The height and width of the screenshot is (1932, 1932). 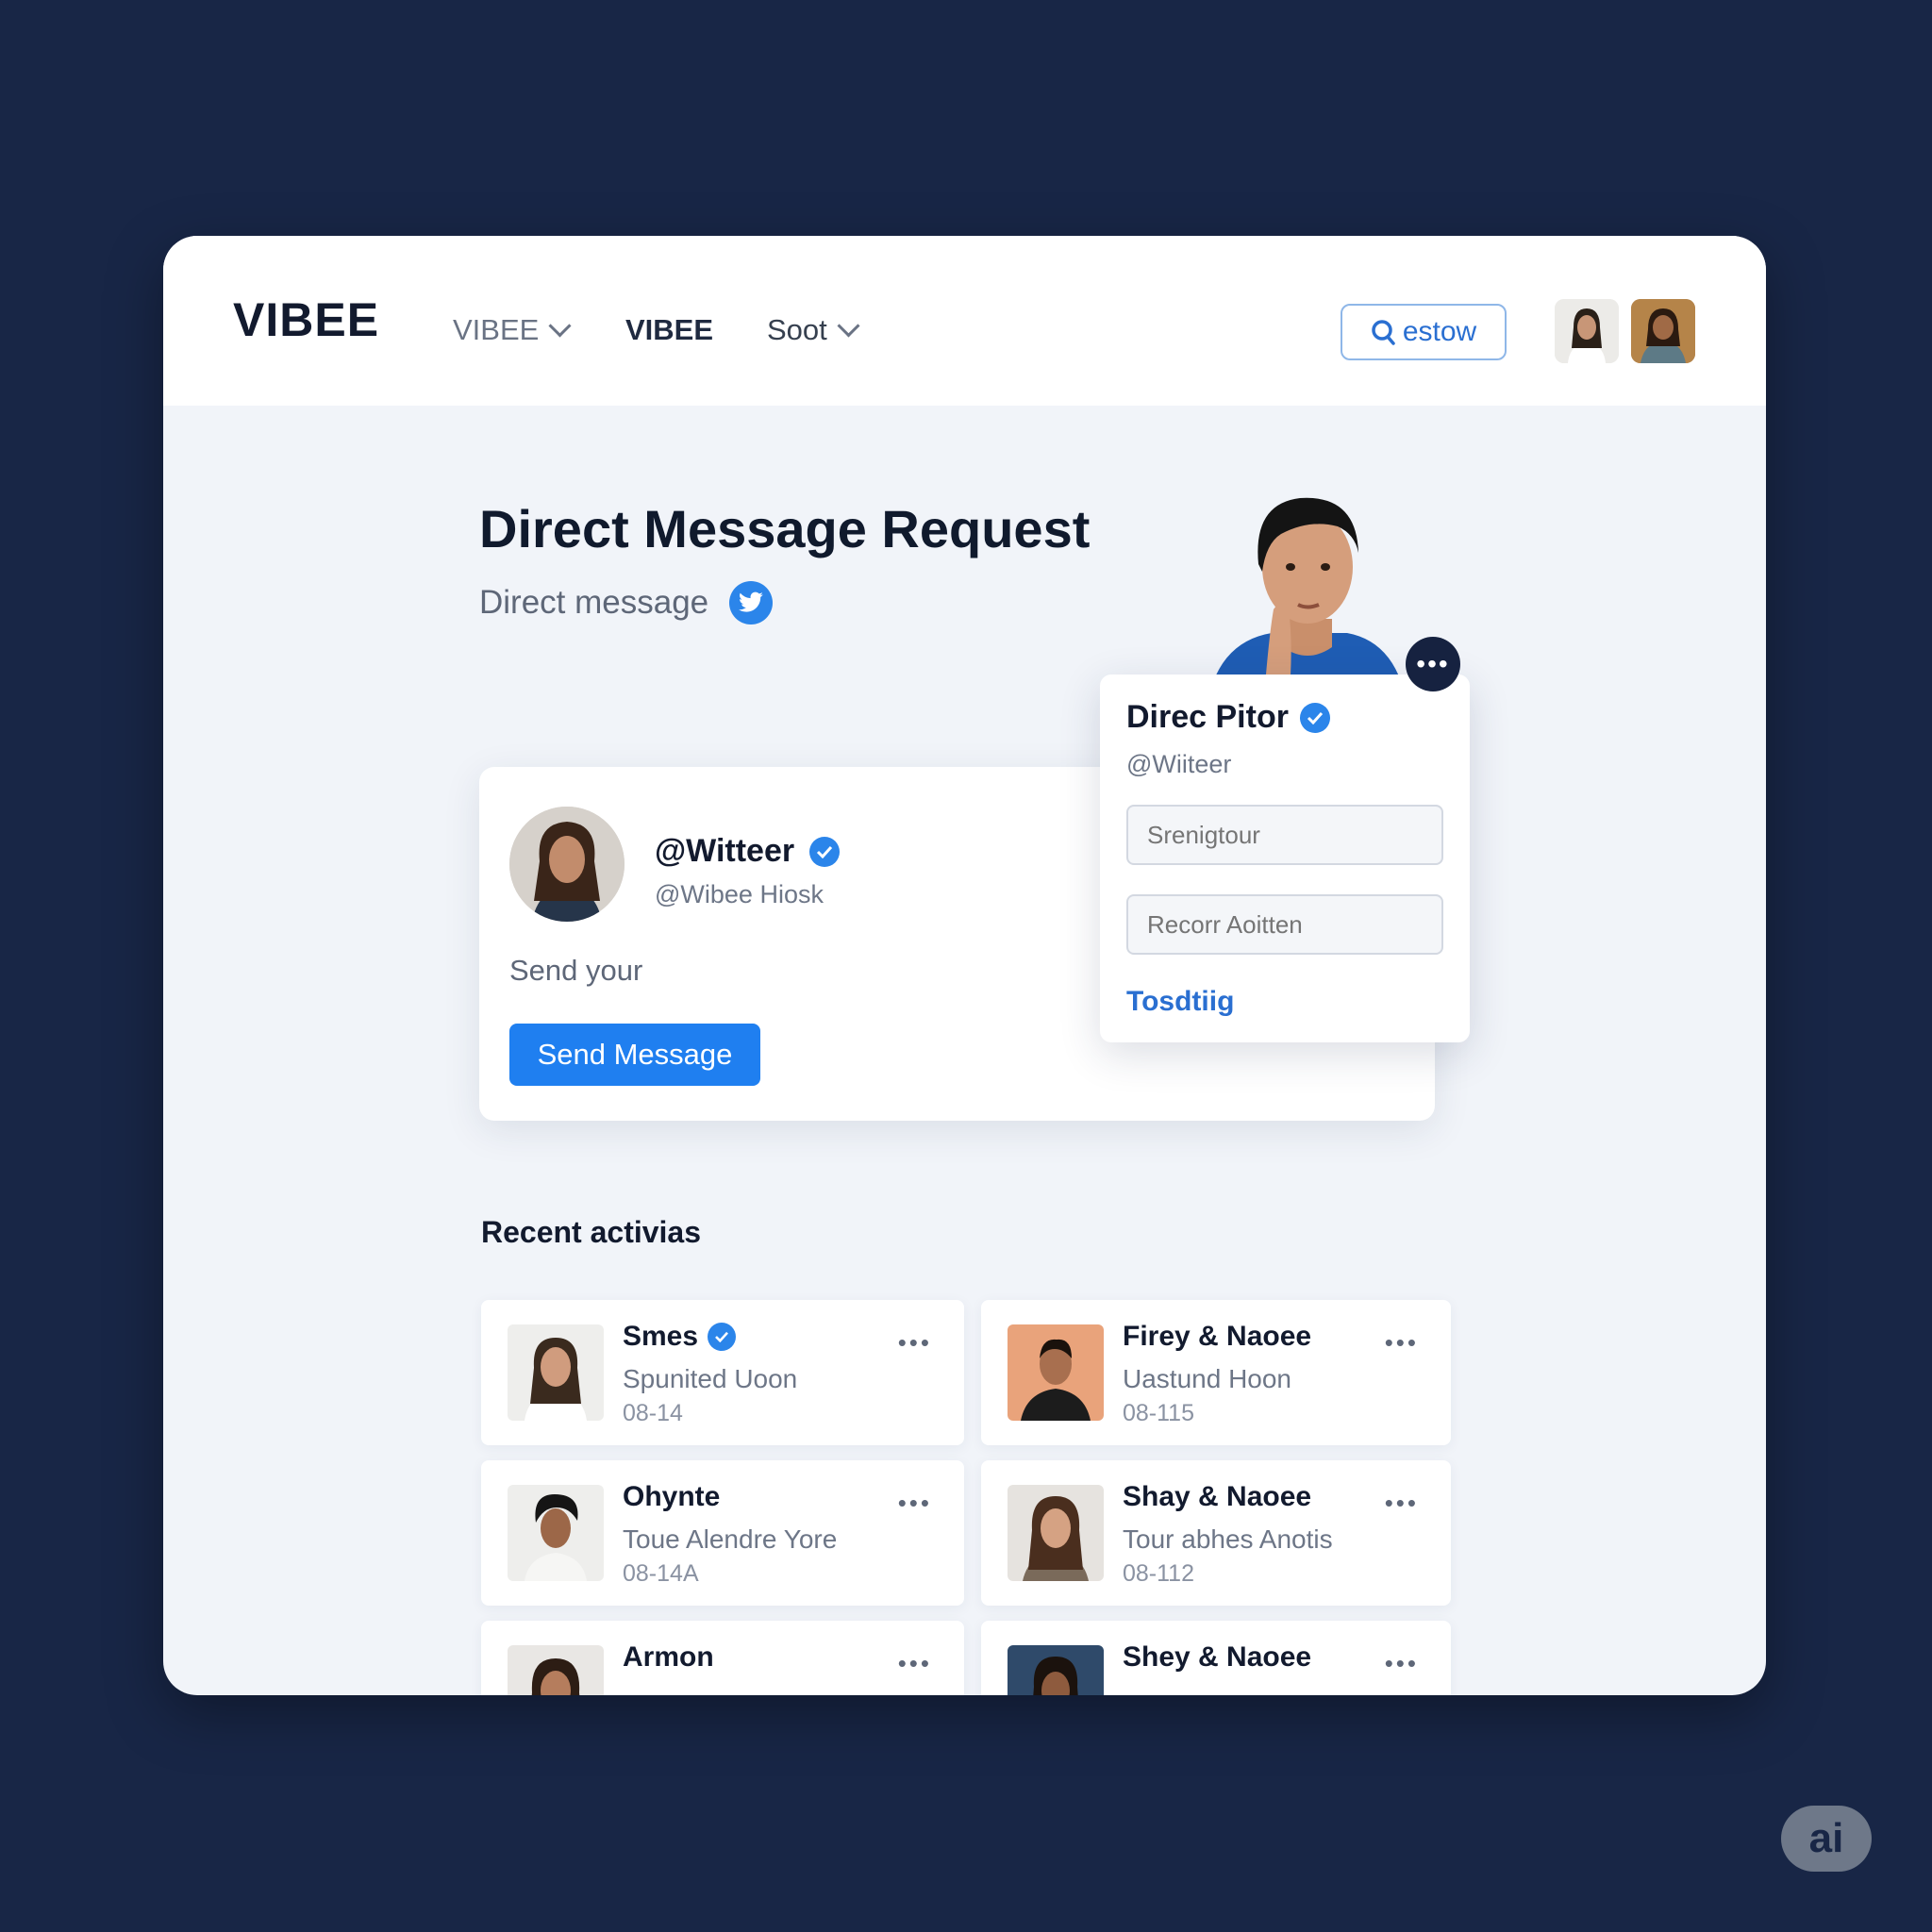 I want to click on list-item: Firey & Naoee Uastund Hoon 08-115 •••, so click(x=1216, y=1373).